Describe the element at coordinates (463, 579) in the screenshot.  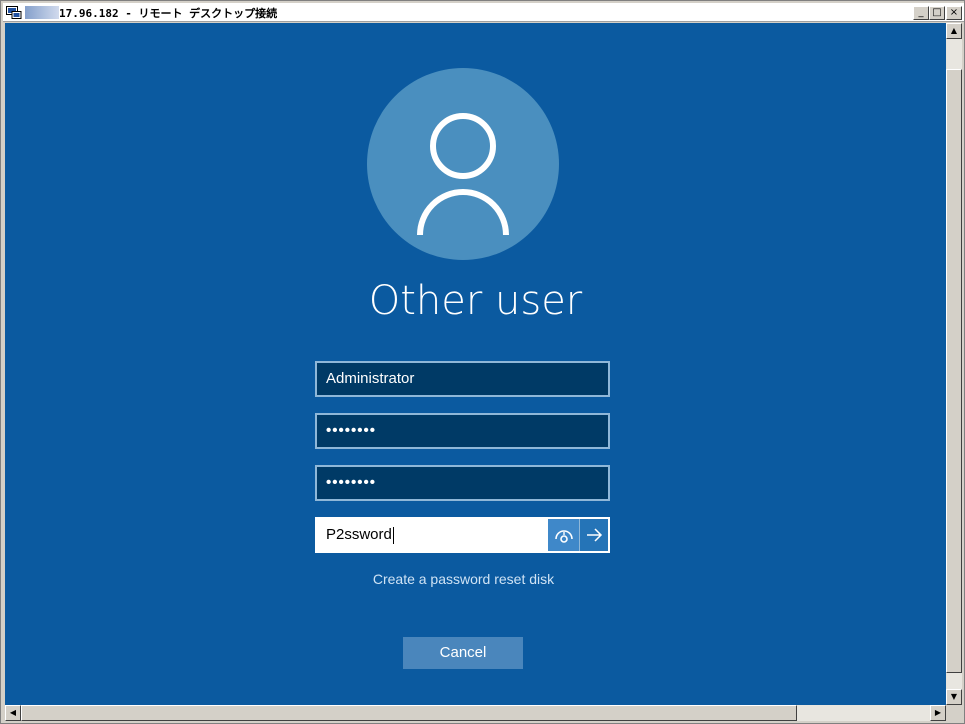
I see `password-reset-link: Create a password reset disk` at that location.